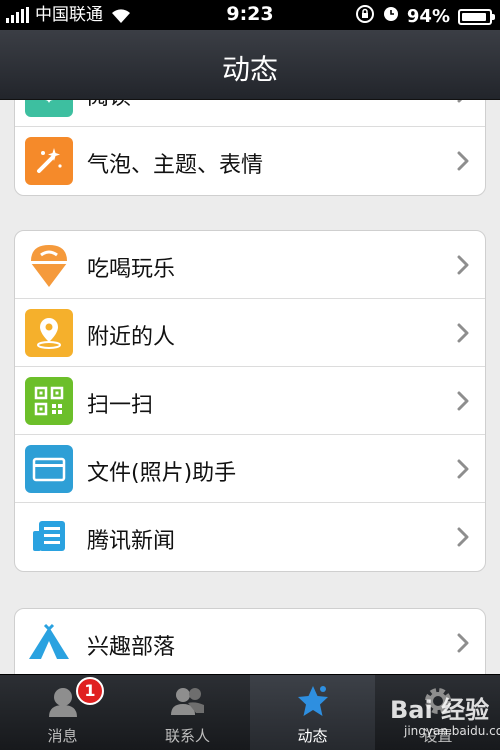  I want to click on ice-cream-icon, so click(49, 265).